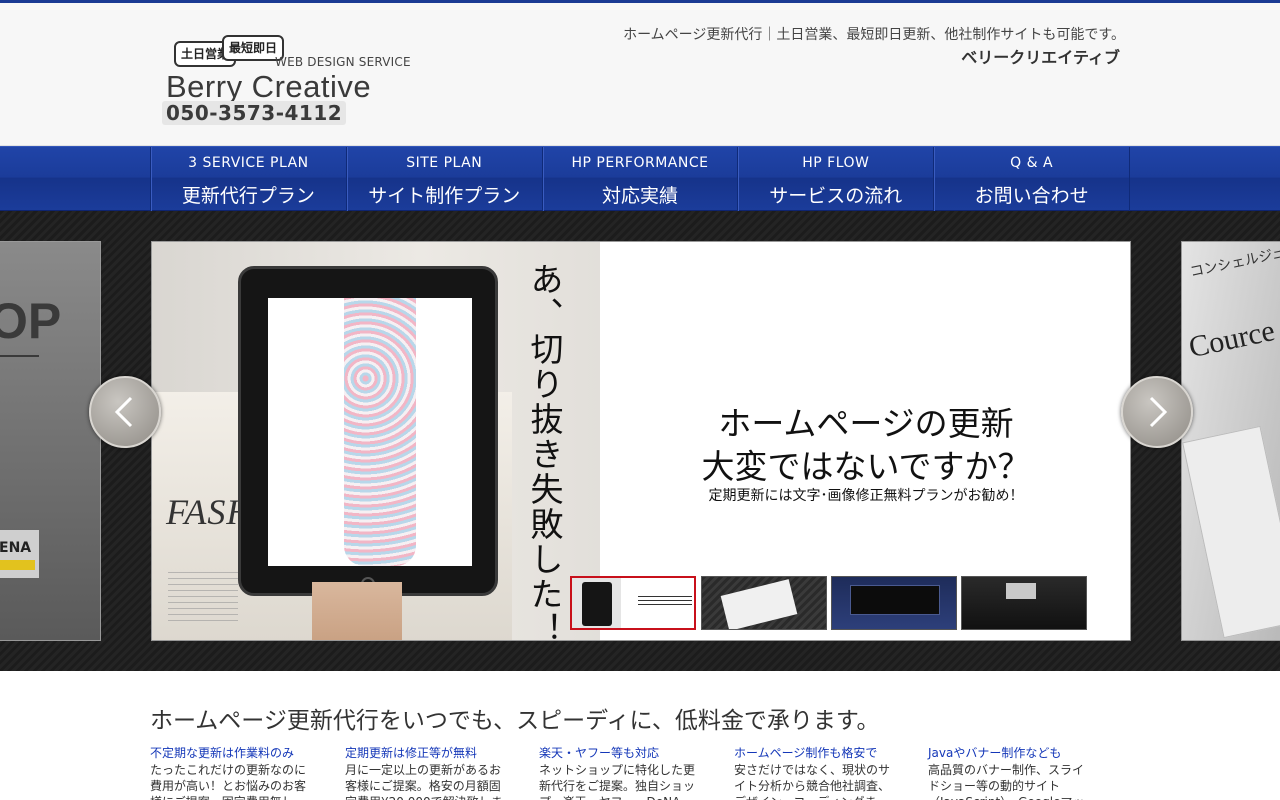  What do you see at coordinates (515, 721) in the screenshot?
I see `section-title: ホームページ更新代行をいつでも、スピーディに、低料金で承ります。` at bounding box center [515, 721].